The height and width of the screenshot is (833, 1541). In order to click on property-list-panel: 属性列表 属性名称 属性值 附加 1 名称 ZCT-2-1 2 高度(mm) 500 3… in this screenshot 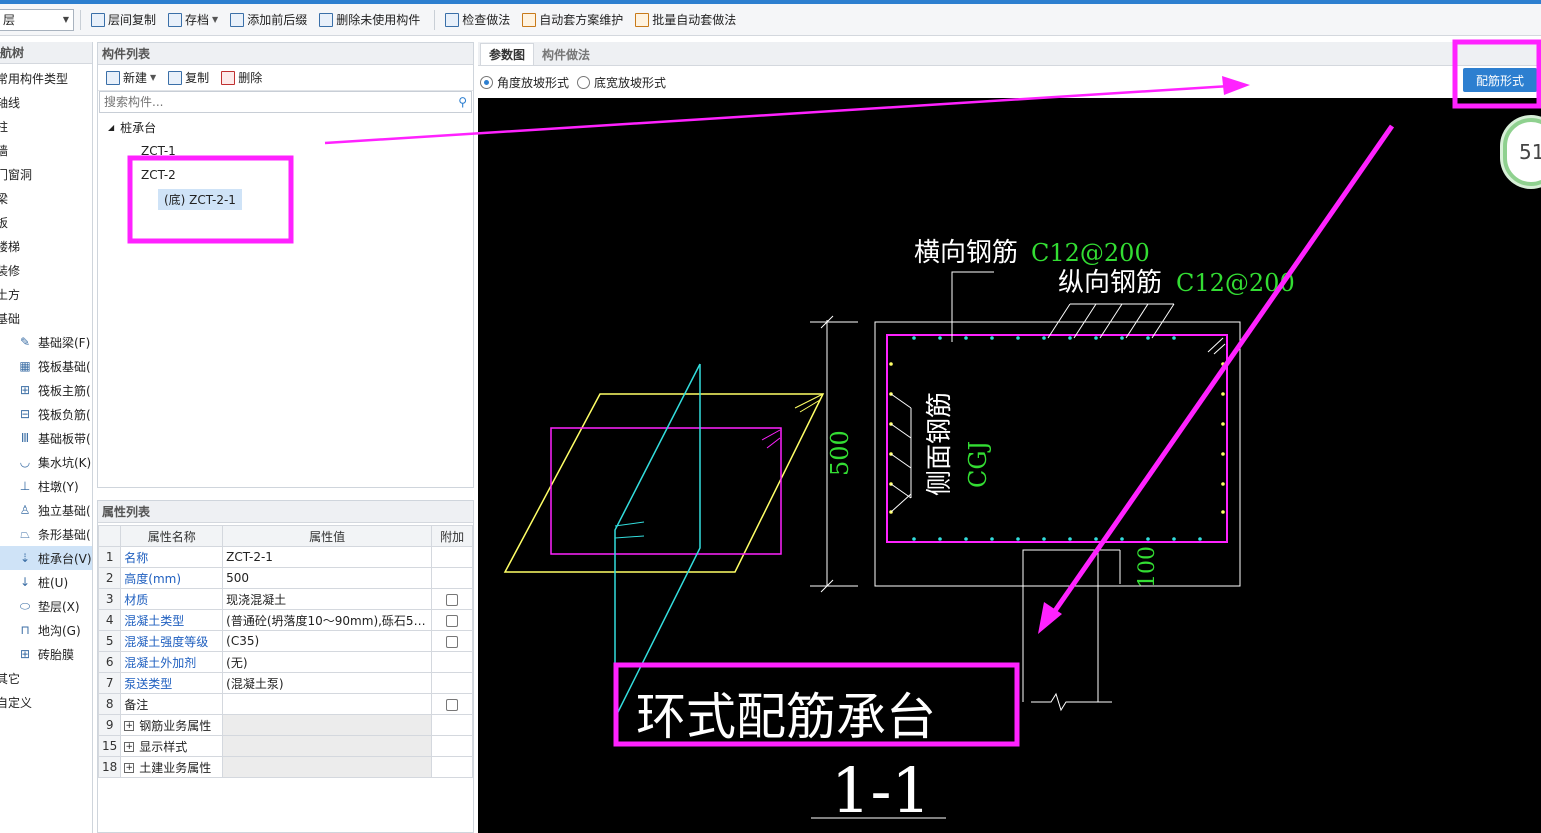, I will do `click(285, 666)`.